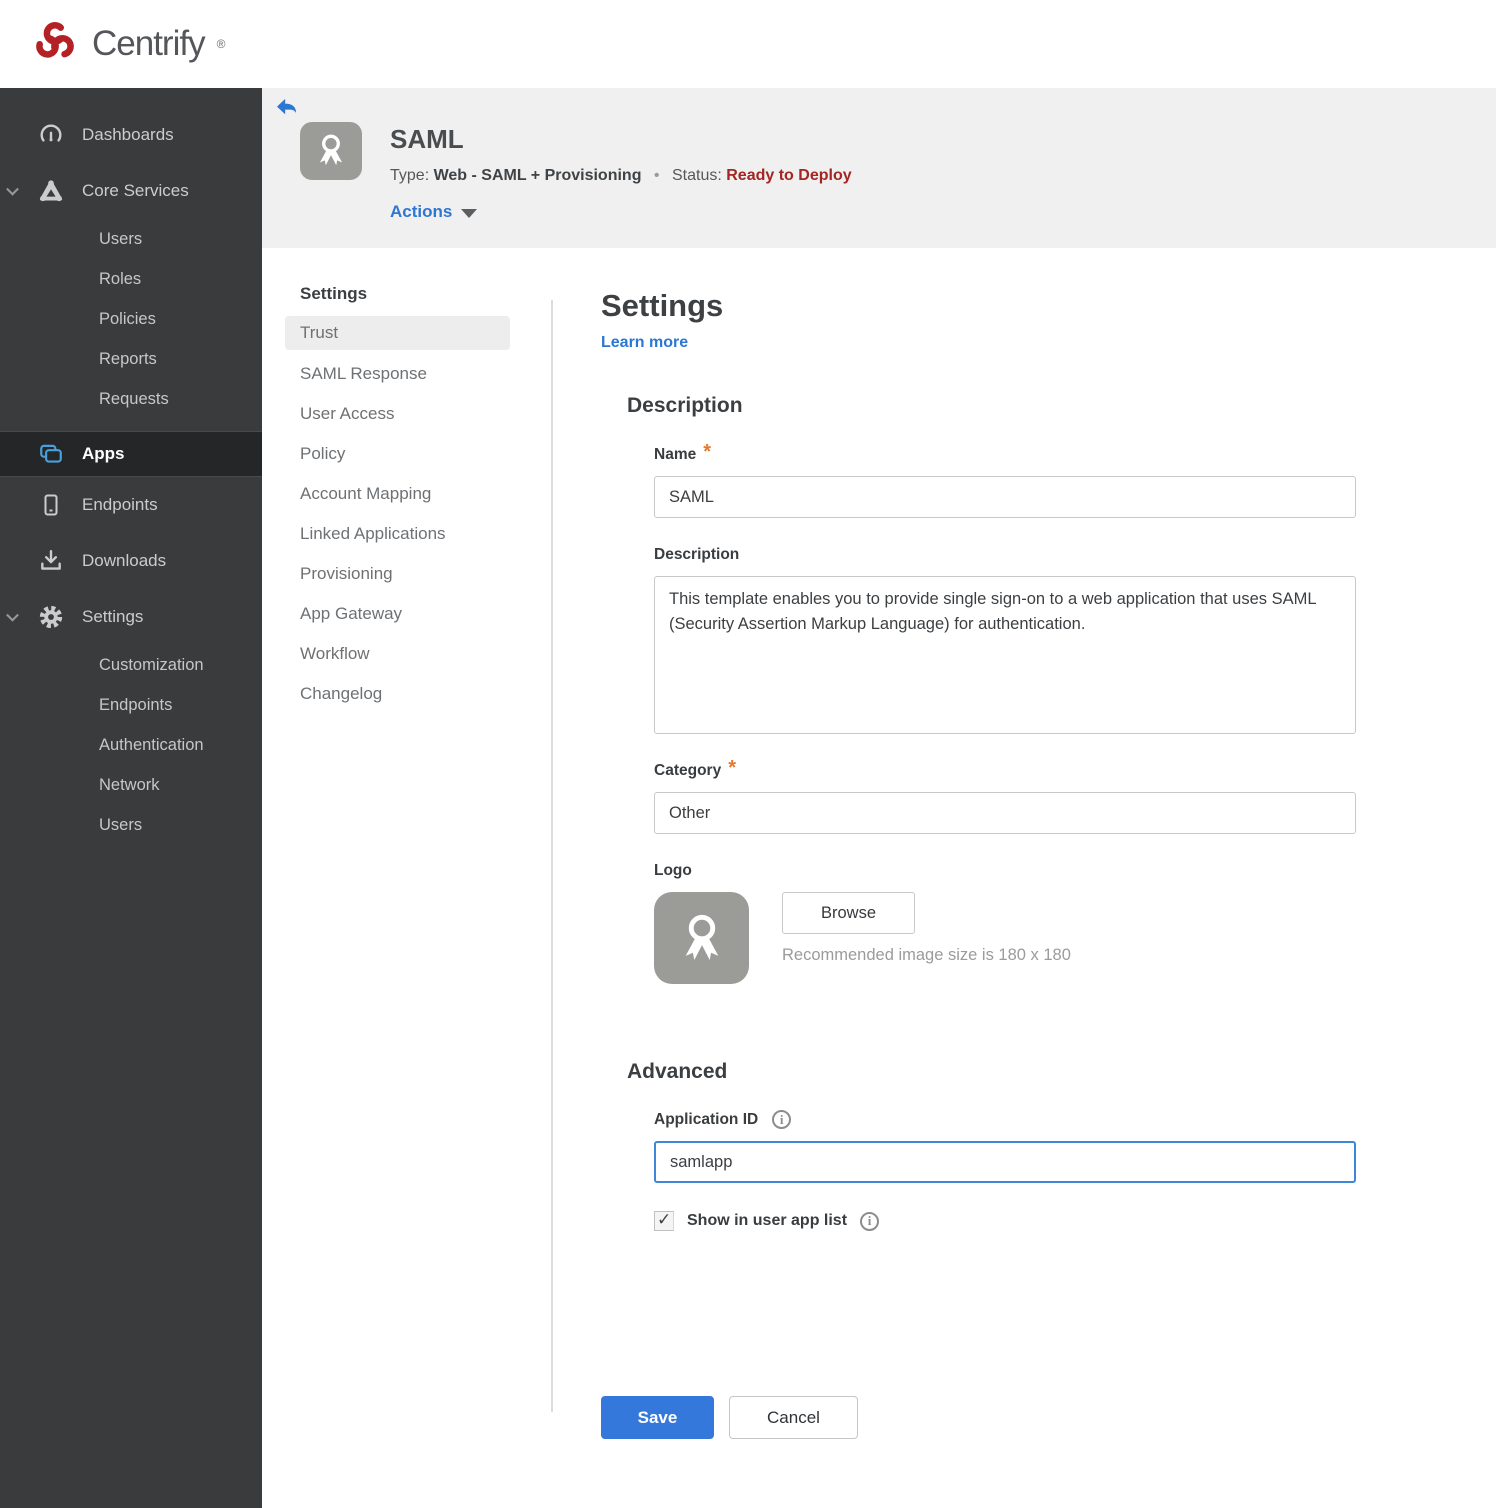 This screenshot has width=1496, height=1508. What do you see at coordinates (662, 305) in the screenshot?
I see `page-title: Settings` at bounding box center [662, 305].